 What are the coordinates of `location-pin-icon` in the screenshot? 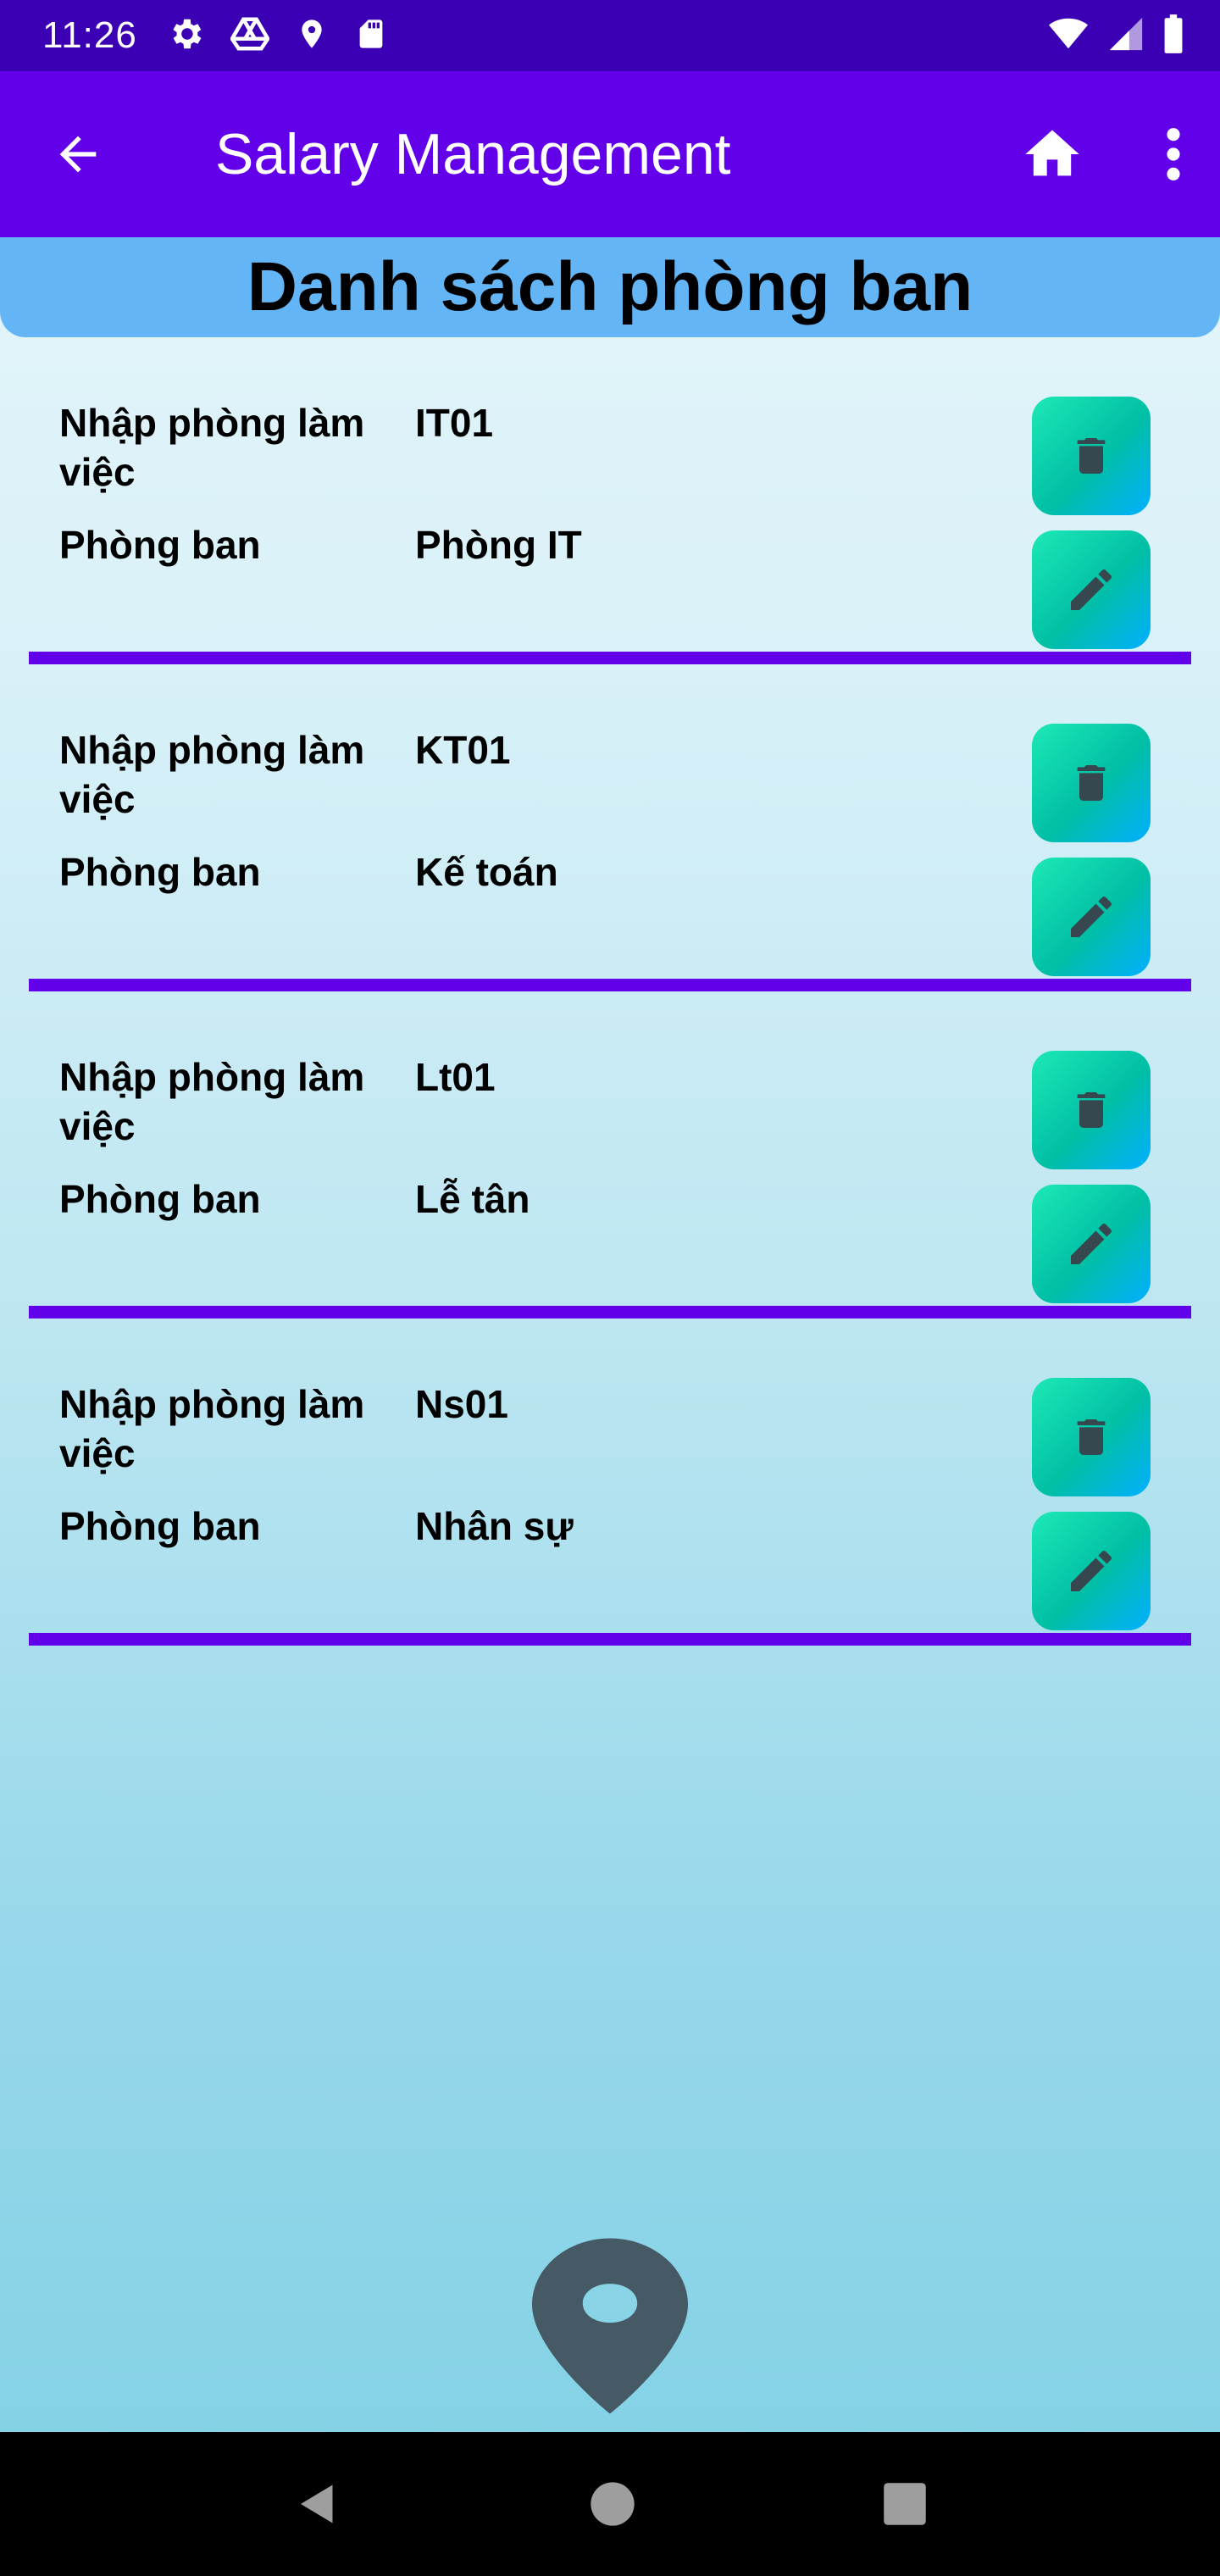 It's located at (610, 2326).